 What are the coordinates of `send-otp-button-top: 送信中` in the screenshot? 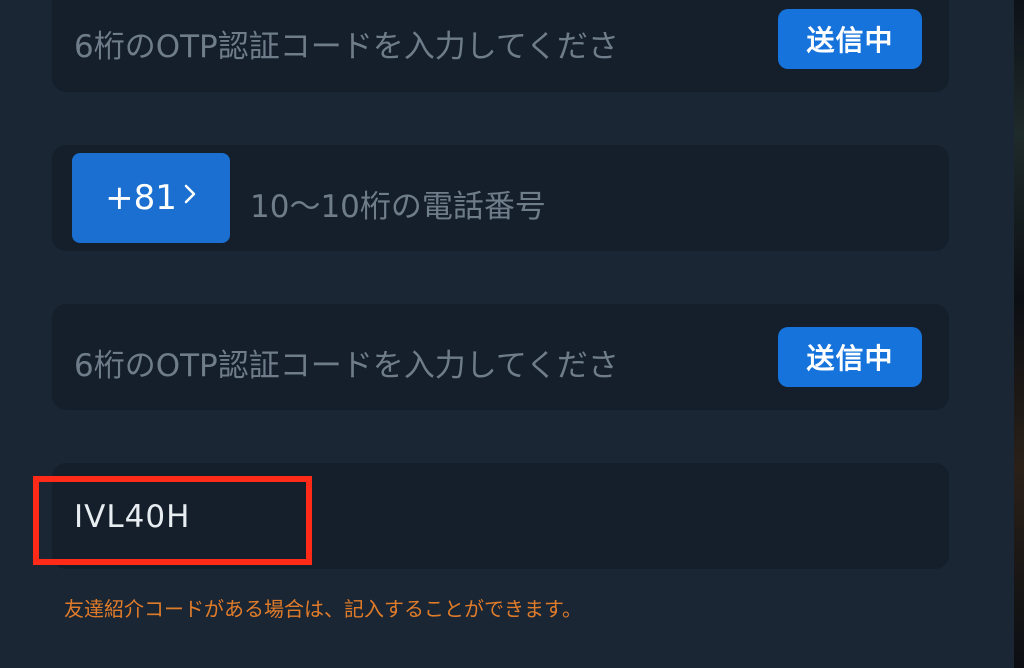 It's located at (850, 39).